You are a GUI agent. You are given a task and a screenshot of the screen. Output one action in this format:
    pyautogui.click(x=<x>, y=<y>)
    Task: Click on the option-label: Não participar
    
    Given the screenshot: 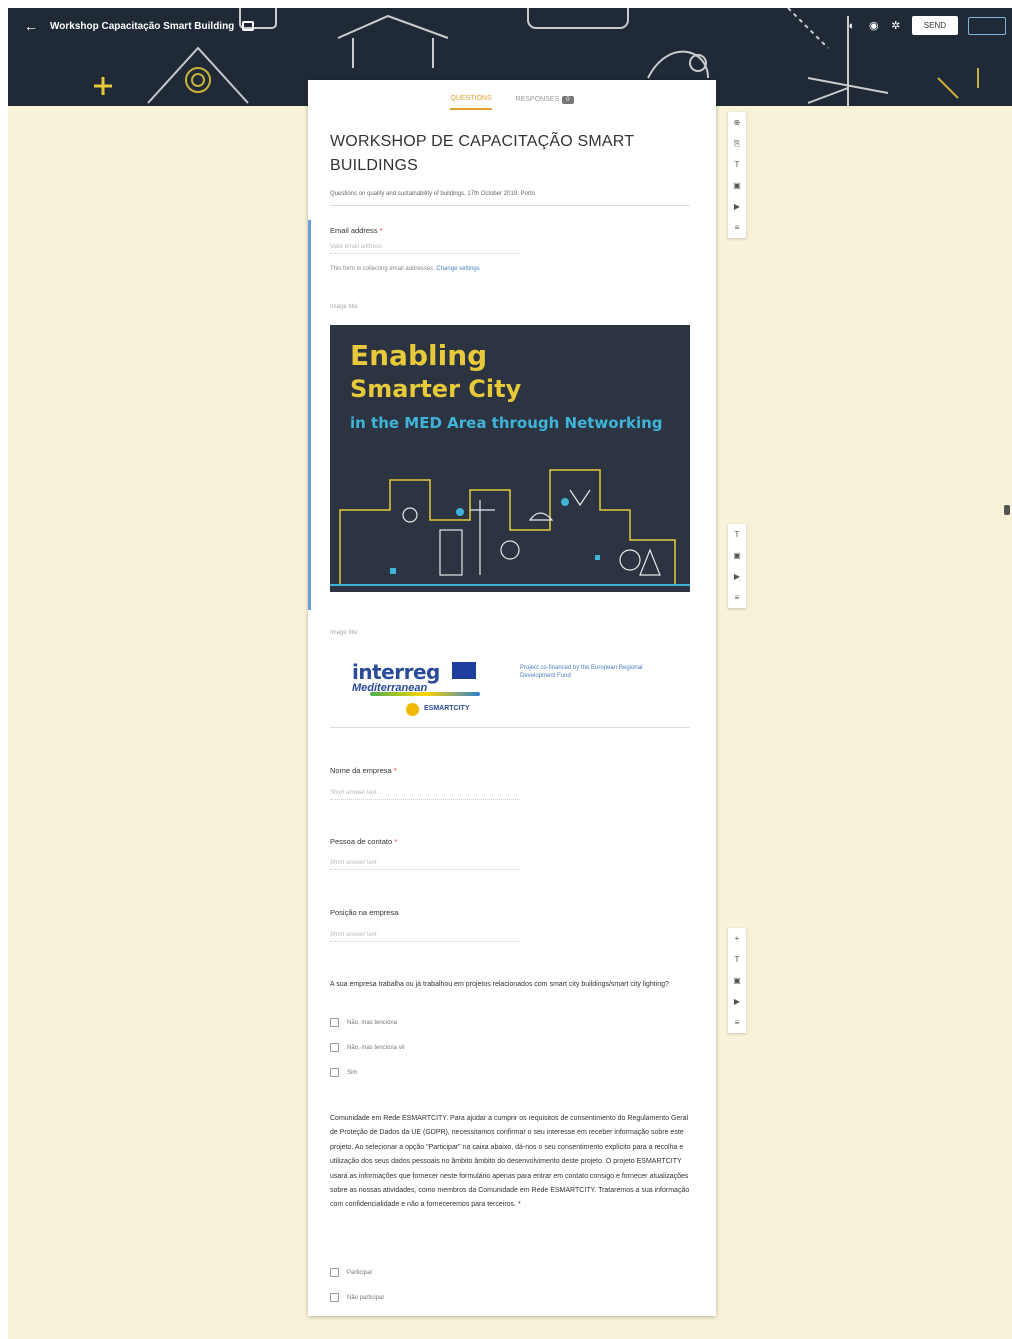 What is the action you would take?
    pyautogui.click(x=366, y=1297)
    